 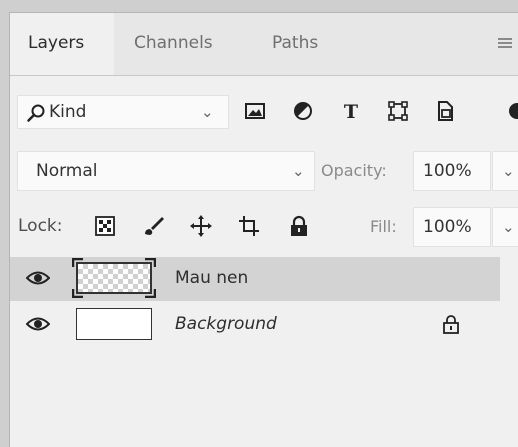 I want to click on layer-name: Background, so click(x=226, y=324).